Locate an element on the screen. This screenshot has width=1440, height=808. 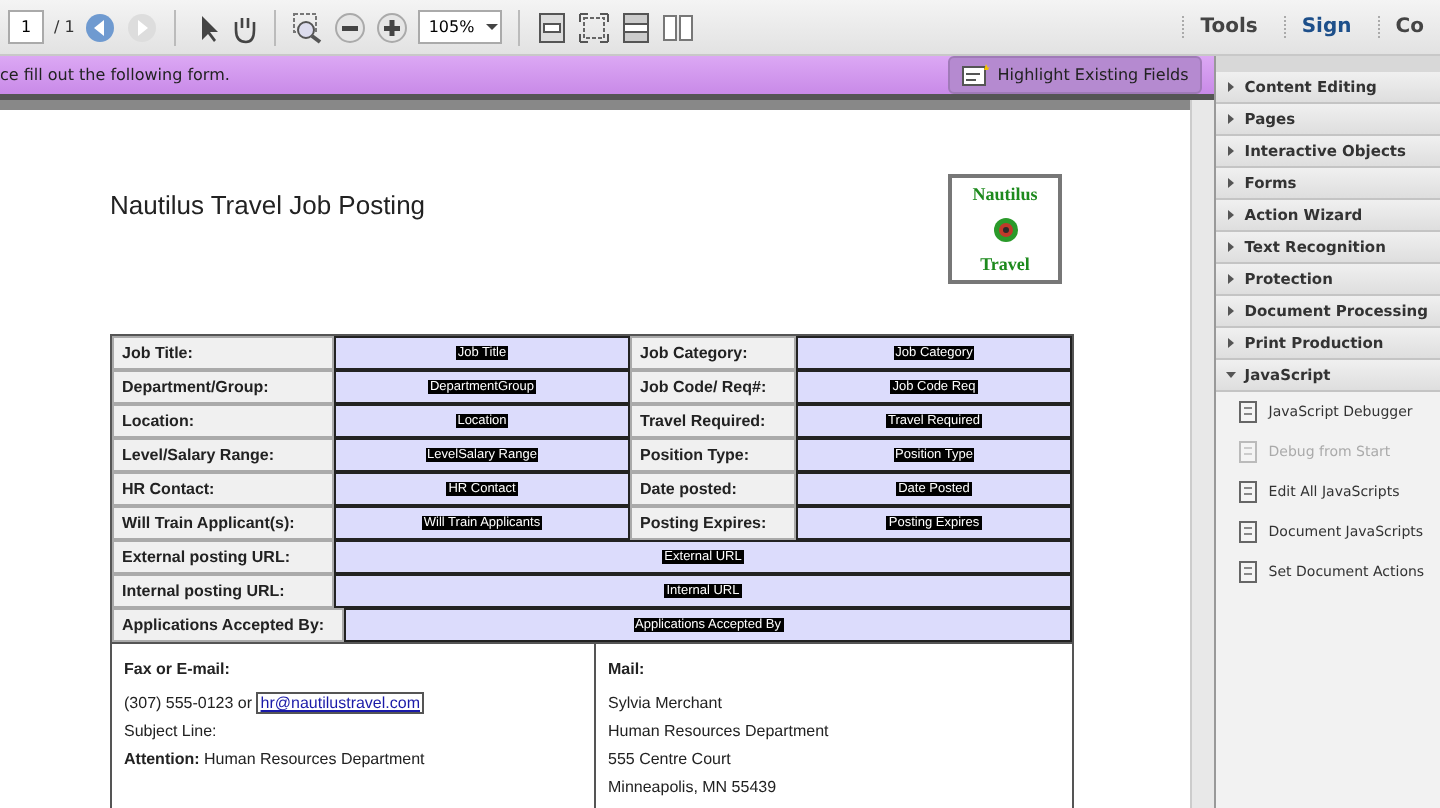
highlight-fields-icon is located at coordinates (975, 75).